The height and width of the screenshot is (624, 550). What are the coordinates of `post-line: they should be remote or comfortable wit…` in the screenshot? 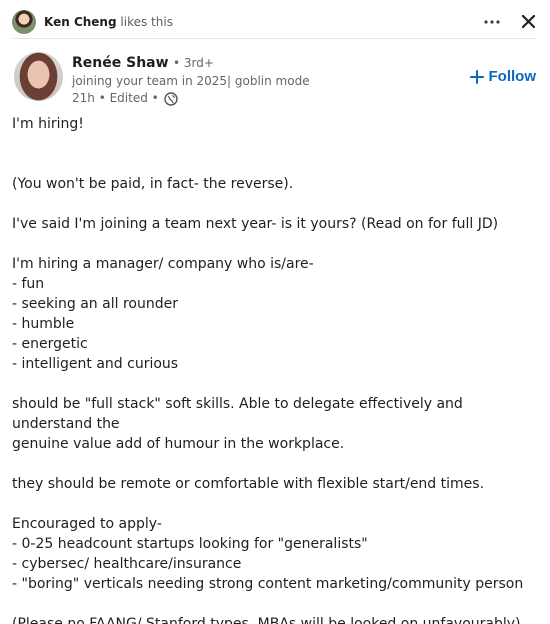 It's located at (248, 484).